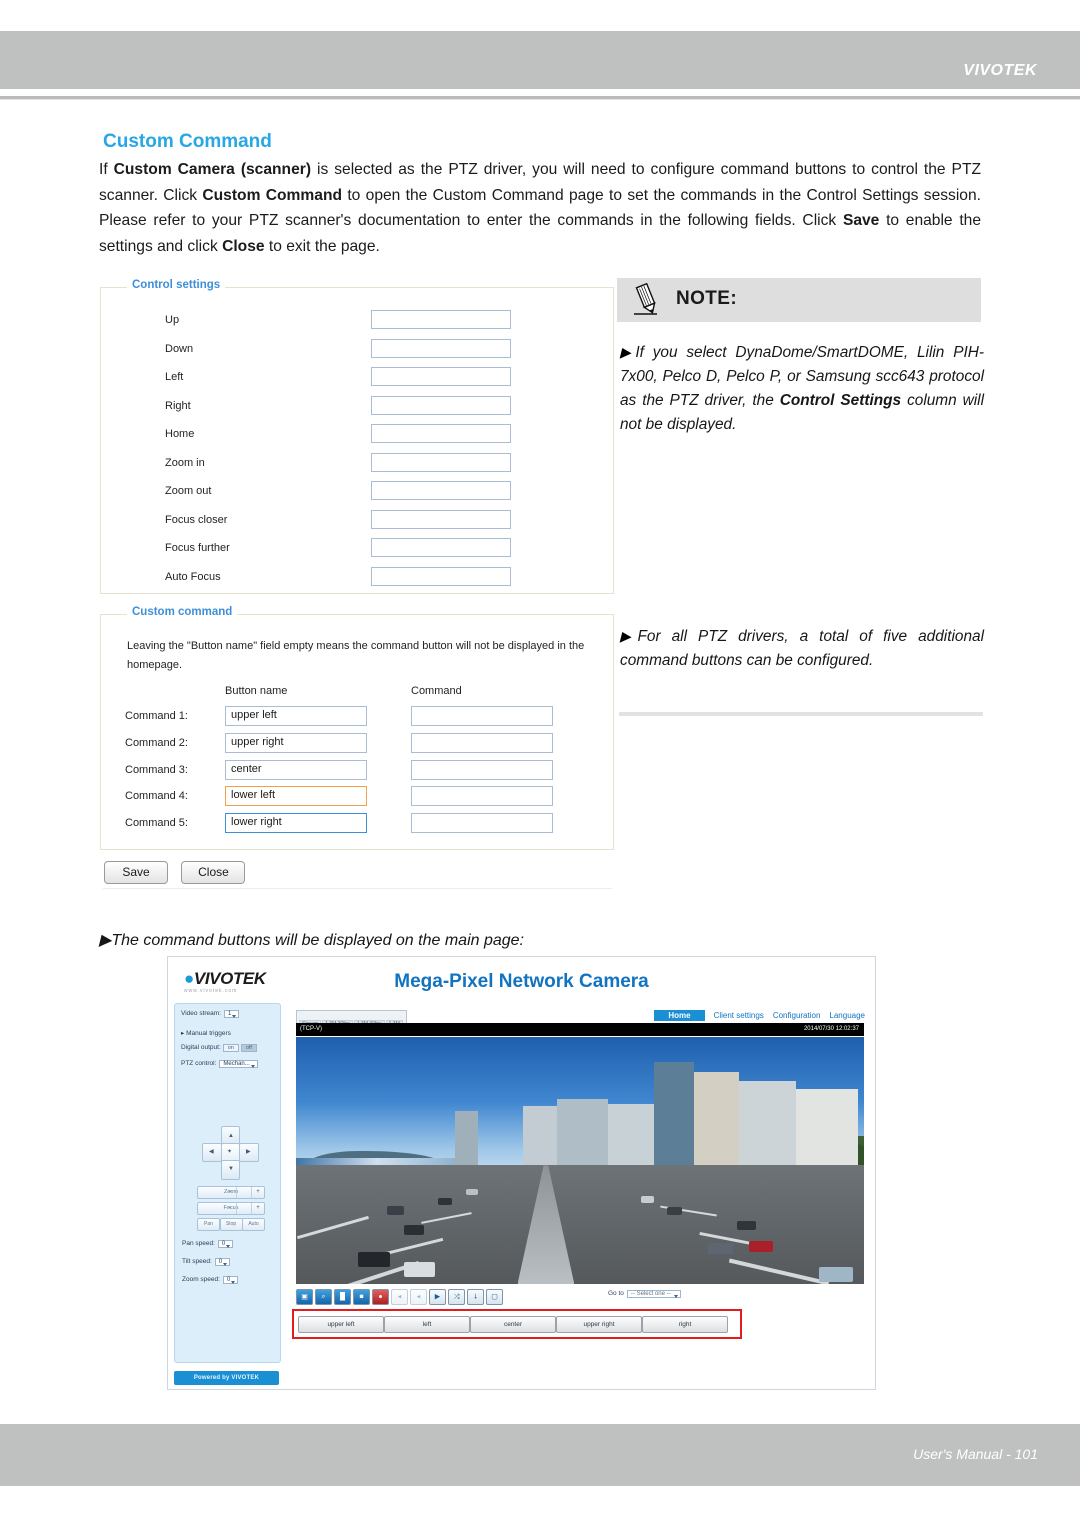 Image resolution: width=1080 pixels, height=1527 pixels. I want to click on control-setting-label: Focus further, so click(197, 548).